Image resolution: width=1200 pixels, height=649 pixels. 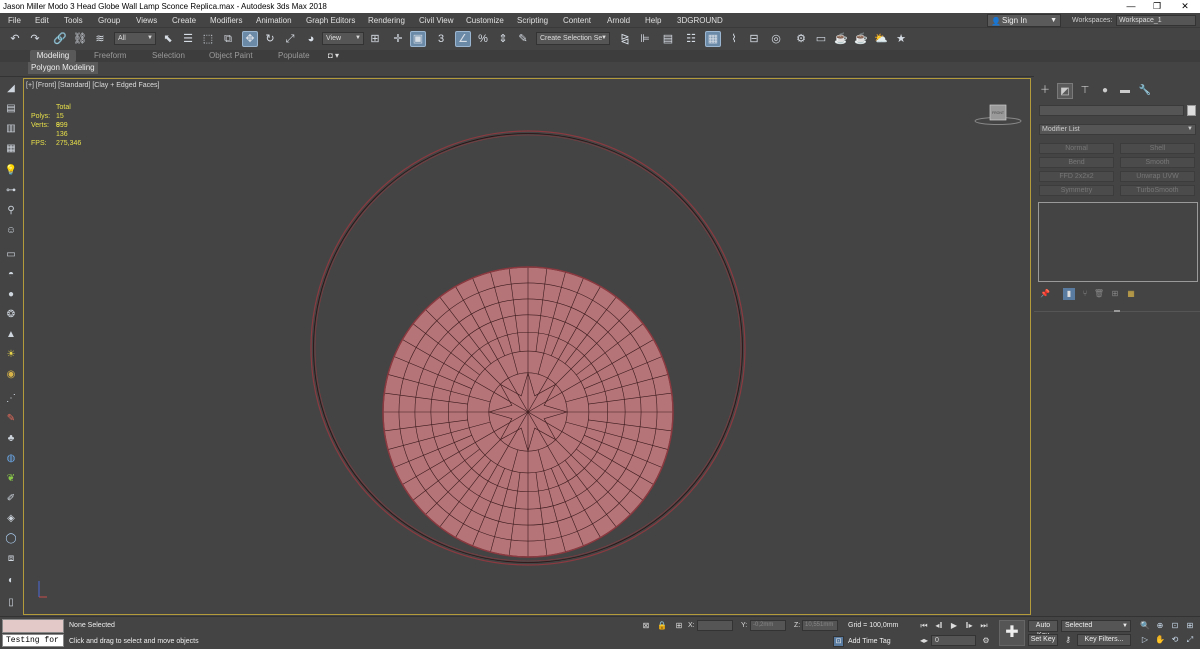 I want to click on modifier-sets-icon: ▦, so click(x=1131, y=294).